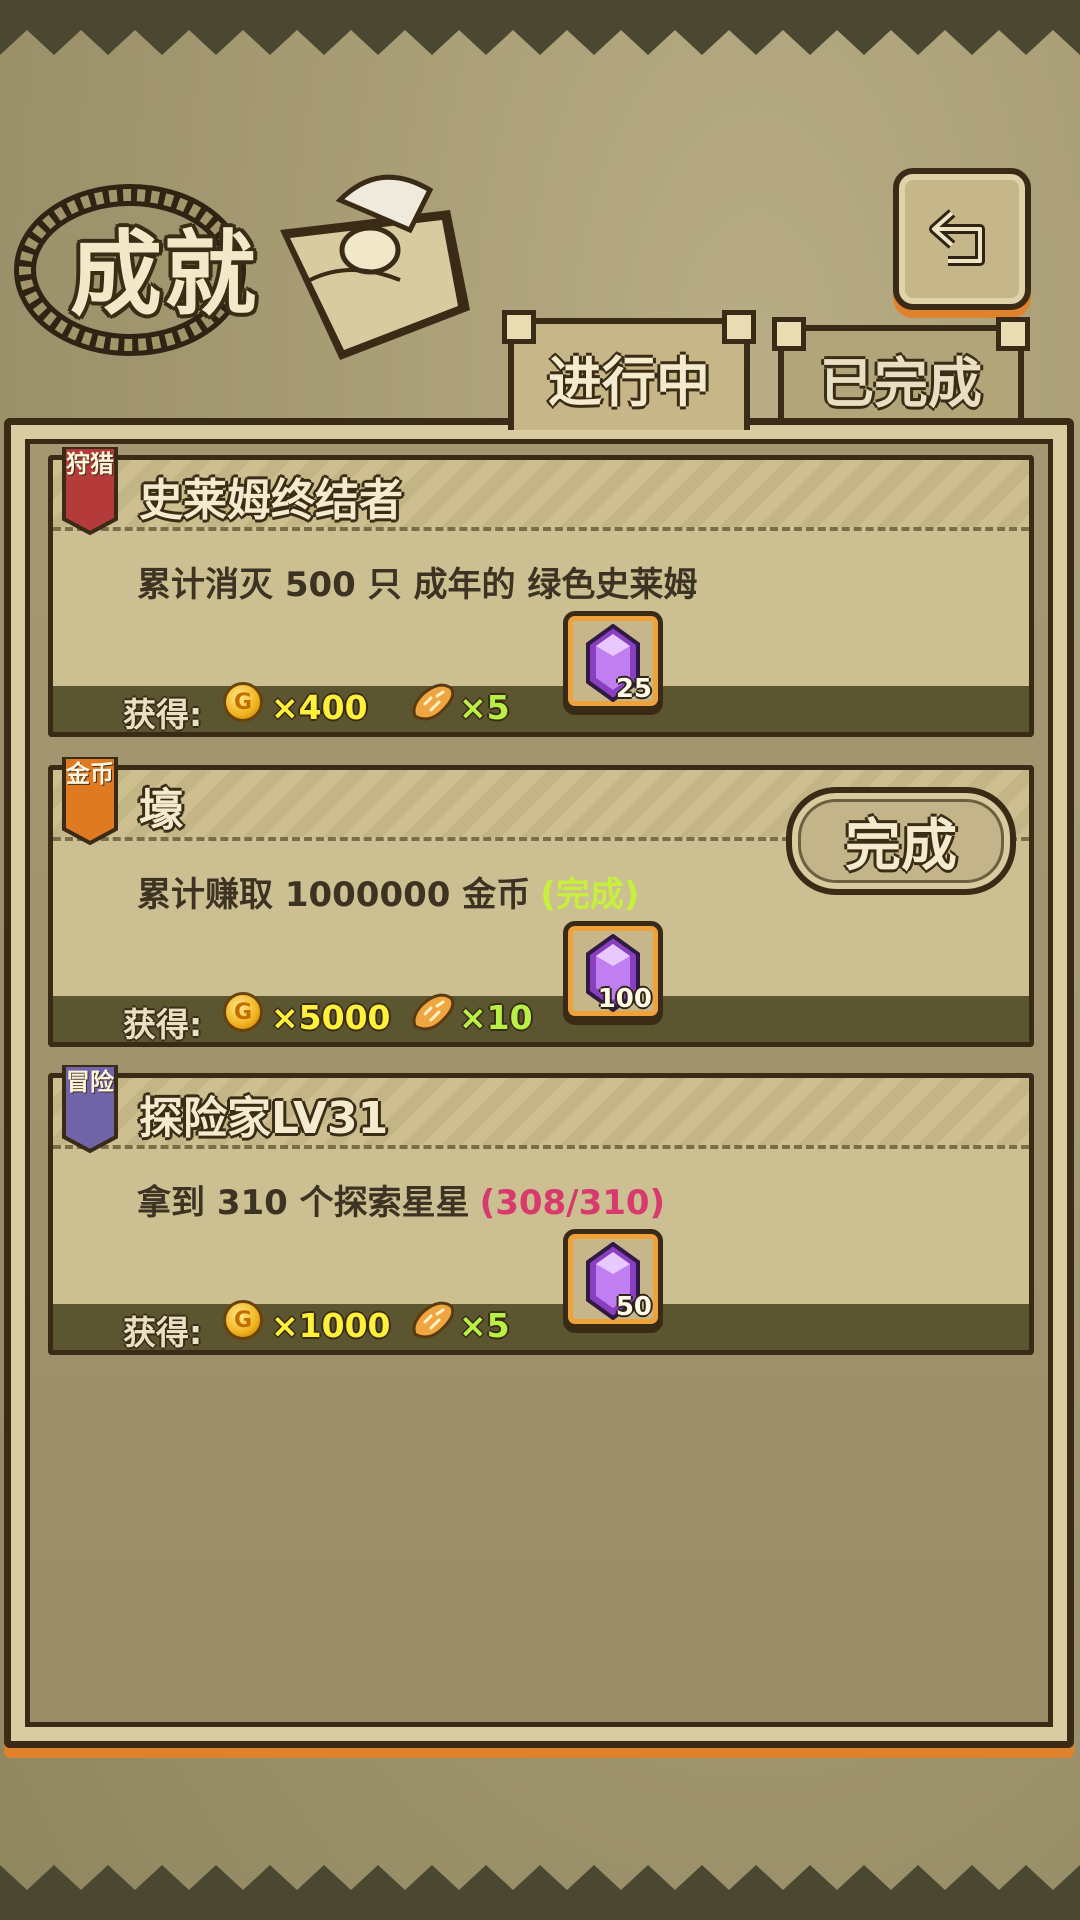 This screenshot has width=1080, height=1920. I want to click on page-title: 成就, so click(164, 274).